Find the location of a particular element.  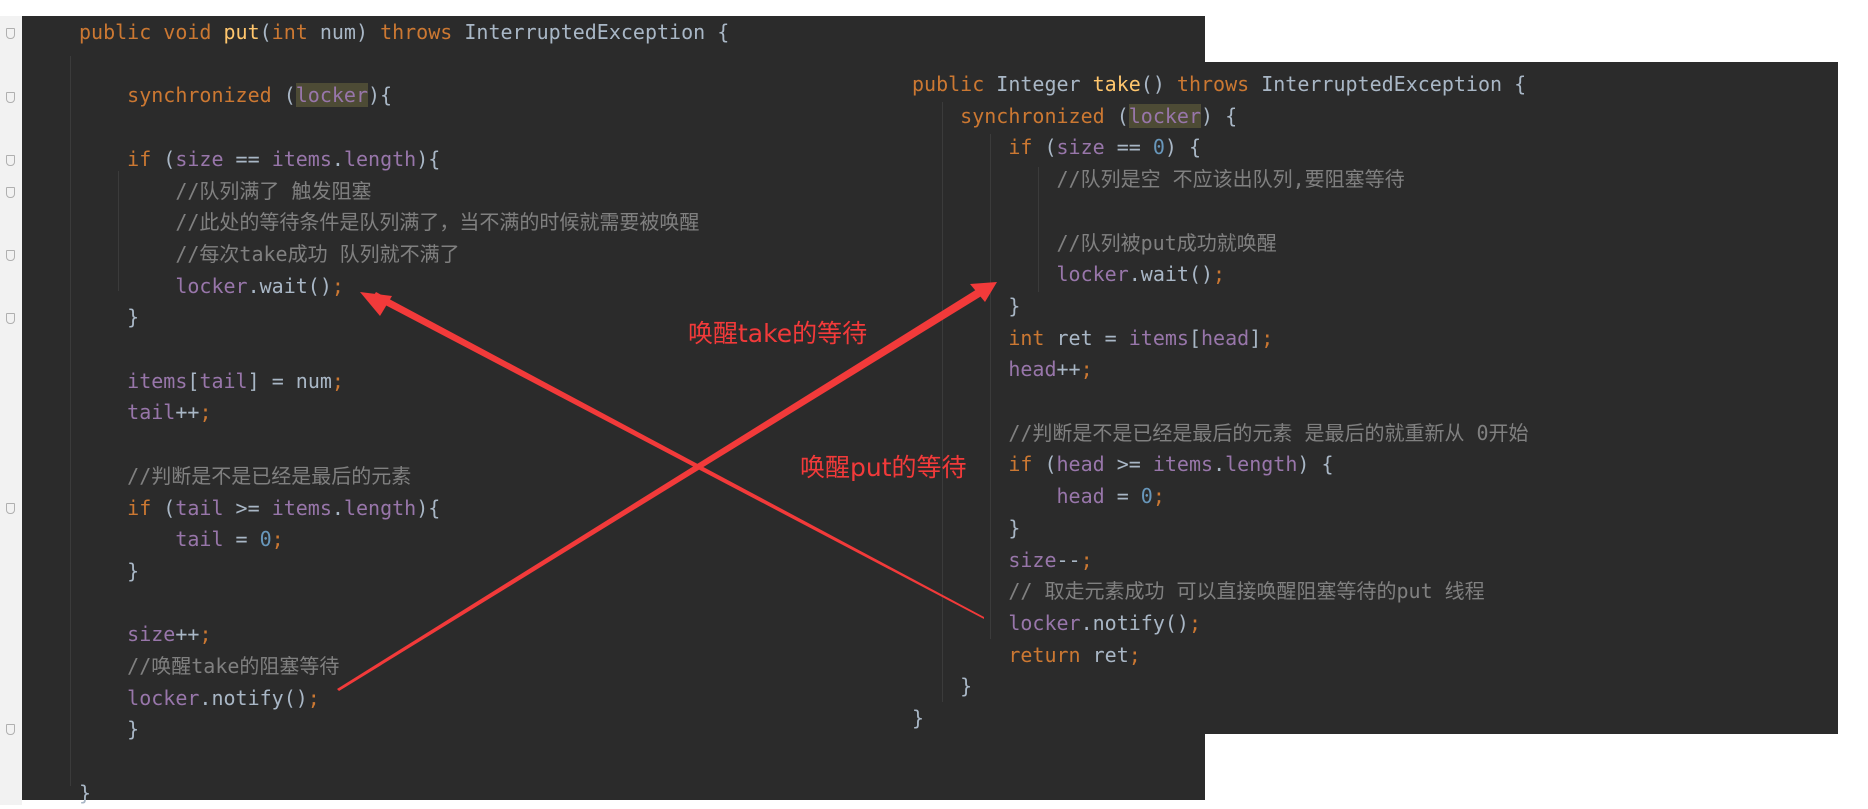

annotation-wake-take: 唤醒take的等待 is located at coordinates (778, 333).